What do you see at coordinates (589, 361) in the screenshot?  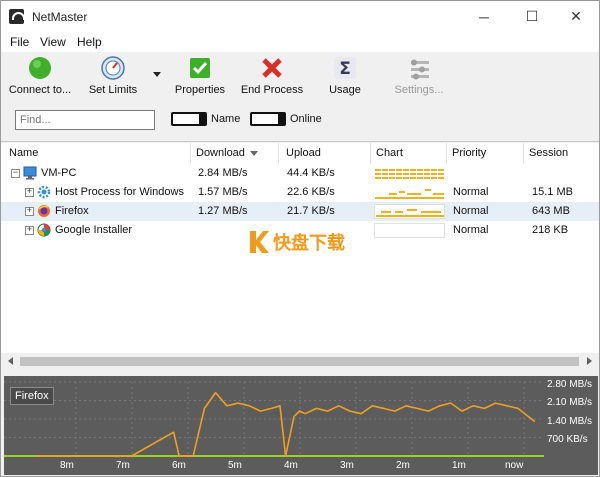 I see `scroll-right-icon` at bounding box center [589, 361].